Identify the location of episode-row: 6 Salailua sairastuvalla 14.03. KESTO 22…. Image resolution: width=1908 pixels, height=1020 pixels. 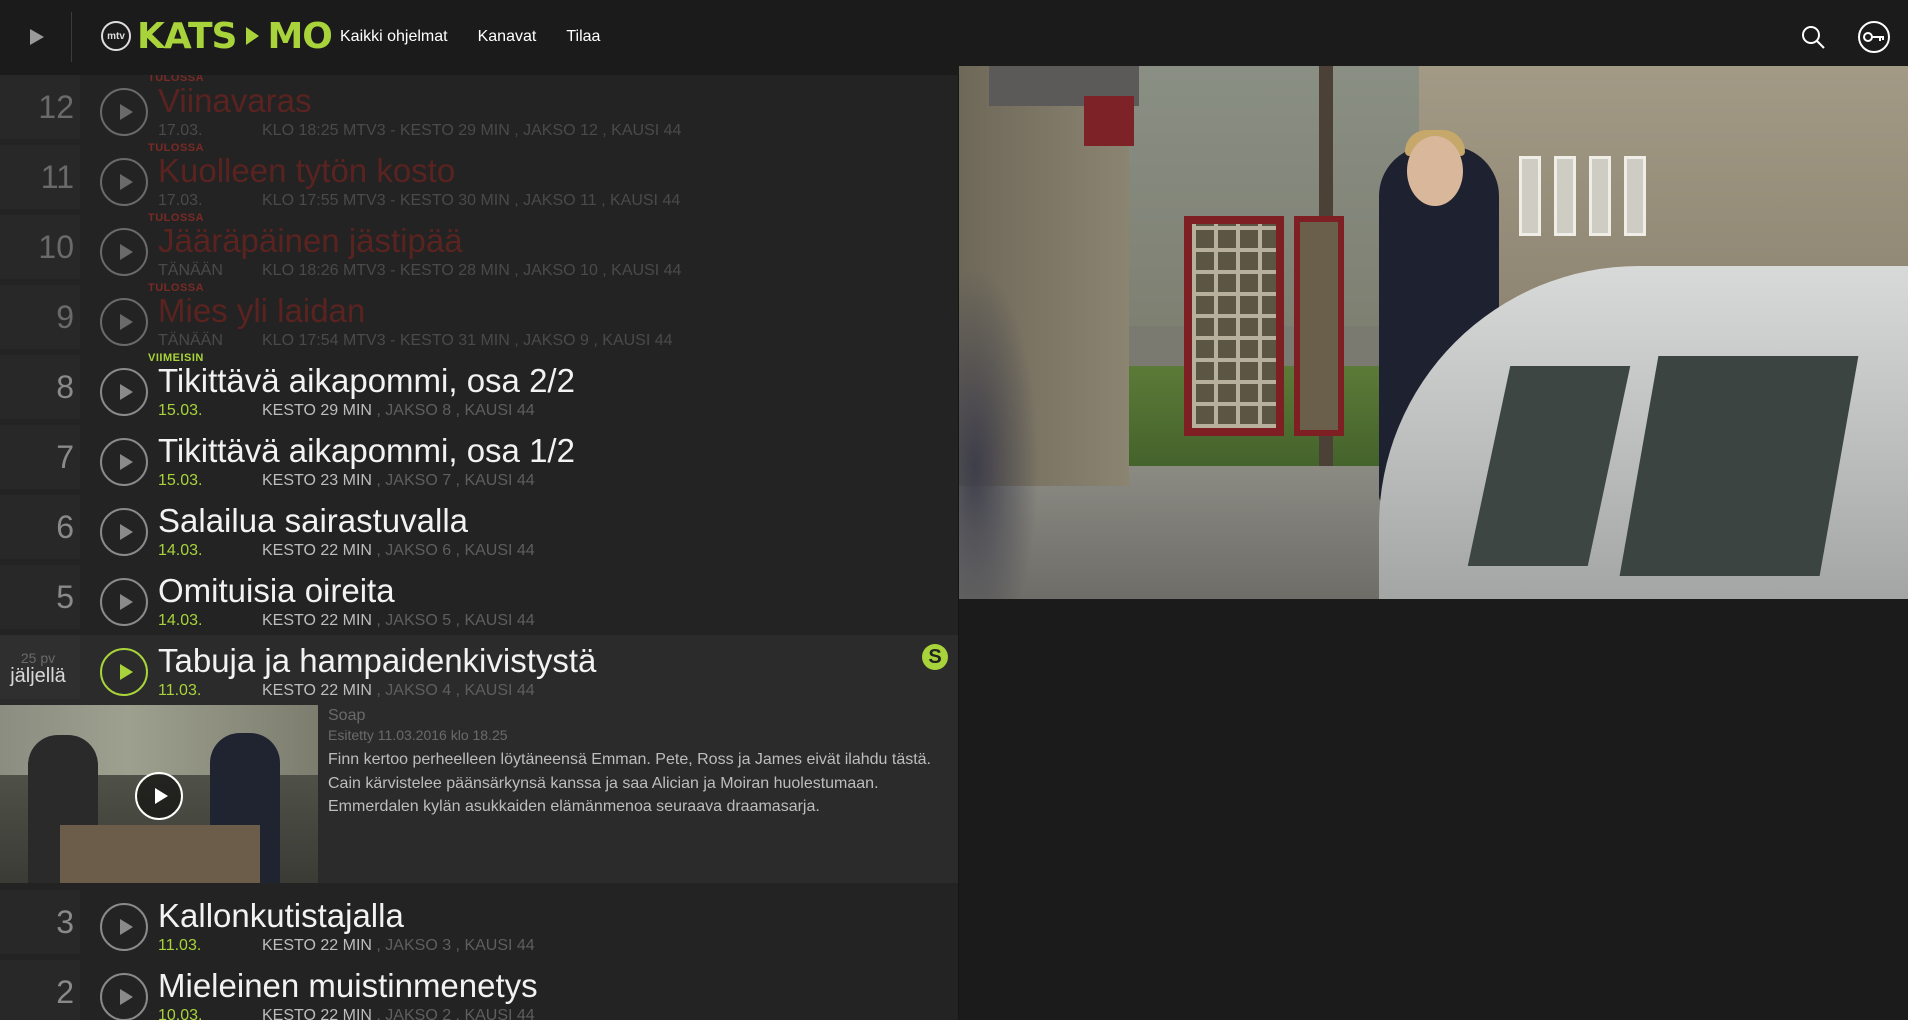
(479, 530).